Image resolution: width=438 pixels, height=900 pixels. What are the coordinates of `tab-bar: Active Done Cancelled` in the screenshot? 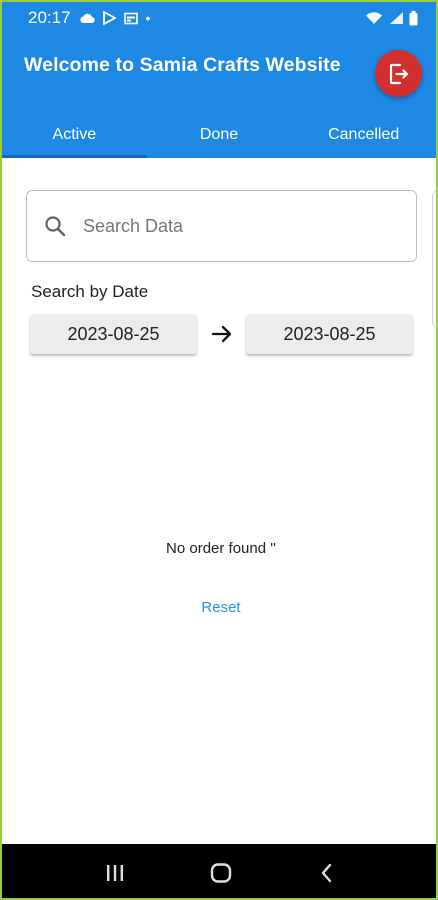 It's located at (219, 135).